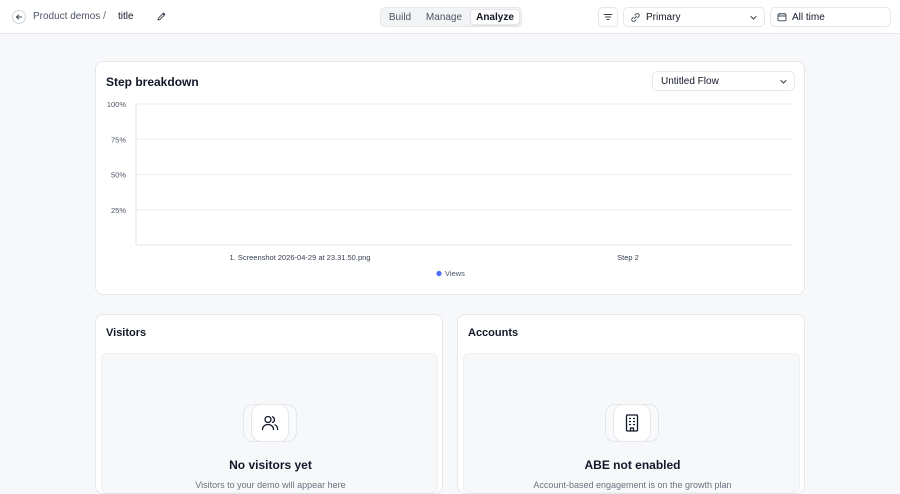  I want to click on filter-icon, so click(608, 17).